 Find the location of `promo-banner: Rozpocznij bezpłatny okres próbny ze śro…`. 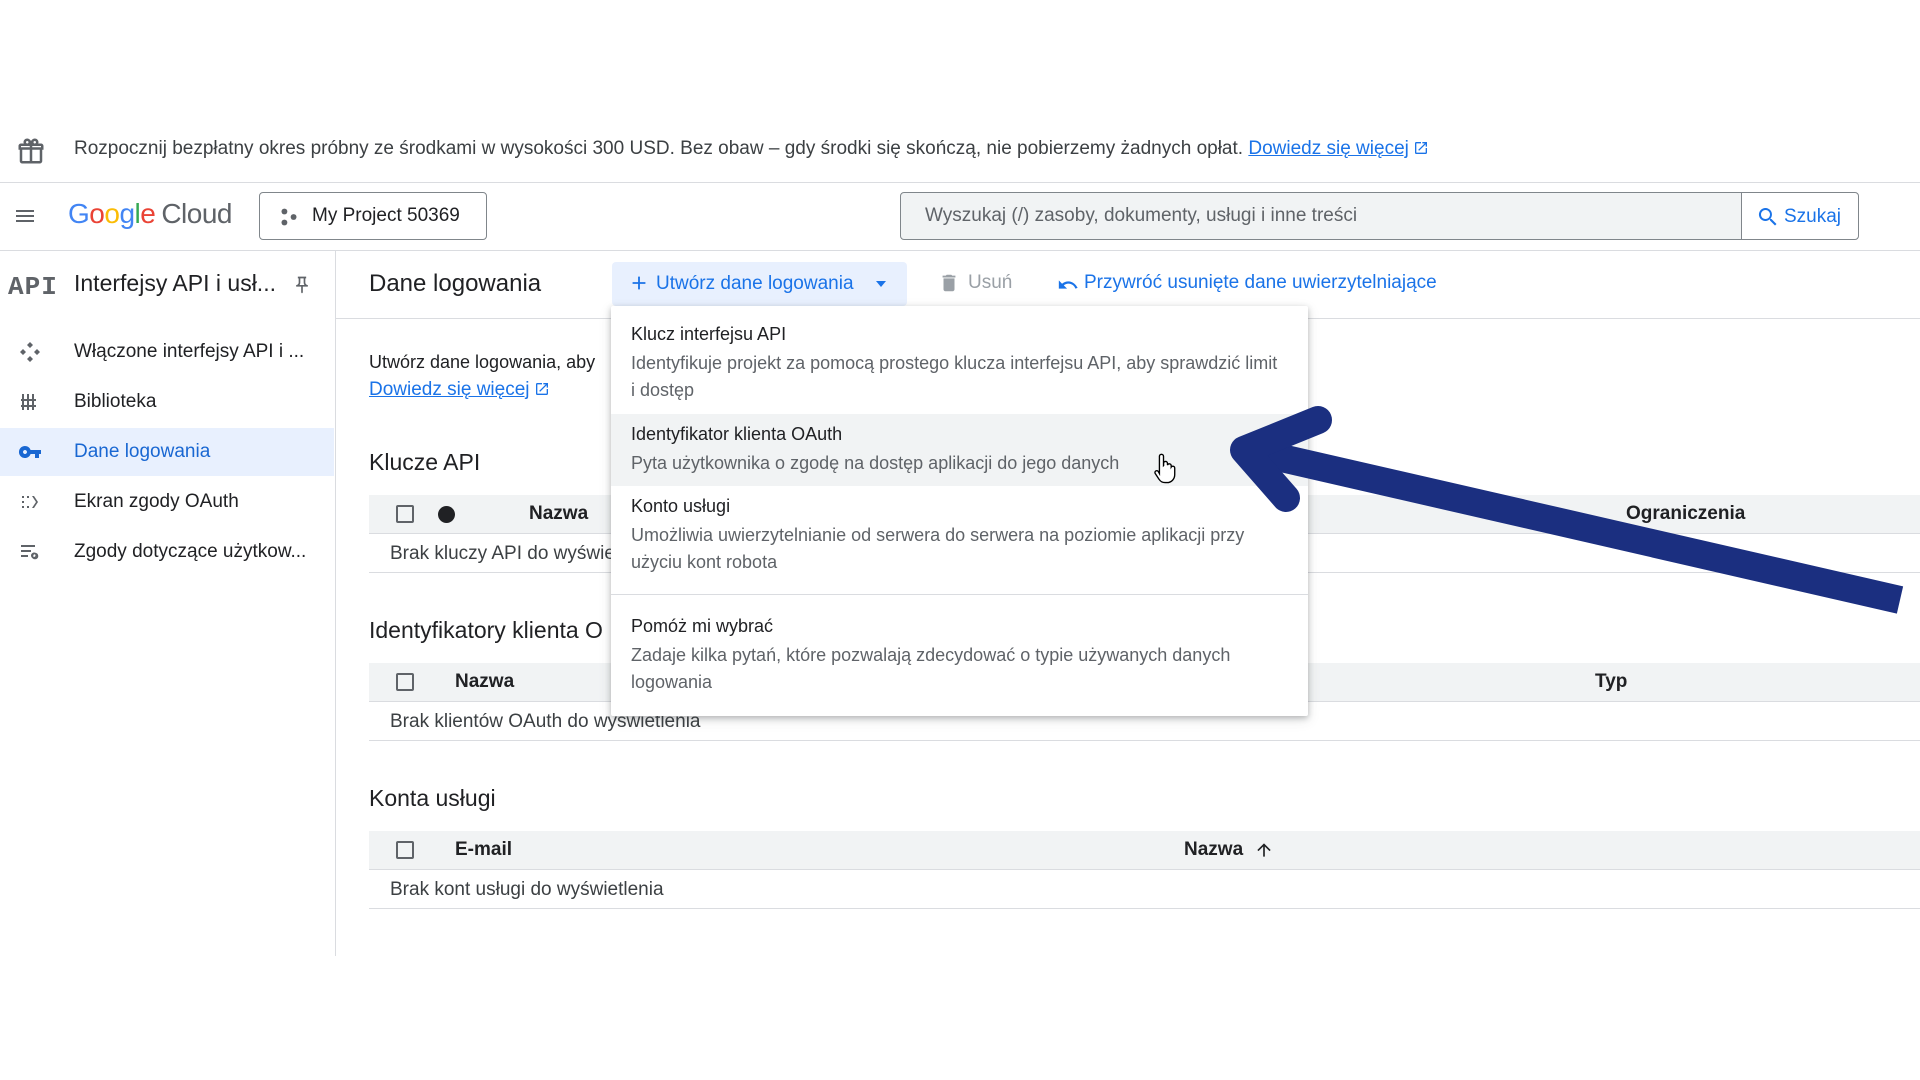

promo-banner: Rozpocznij bezpłatny okres próbny ze śro… is located at coordinates (960, 155).